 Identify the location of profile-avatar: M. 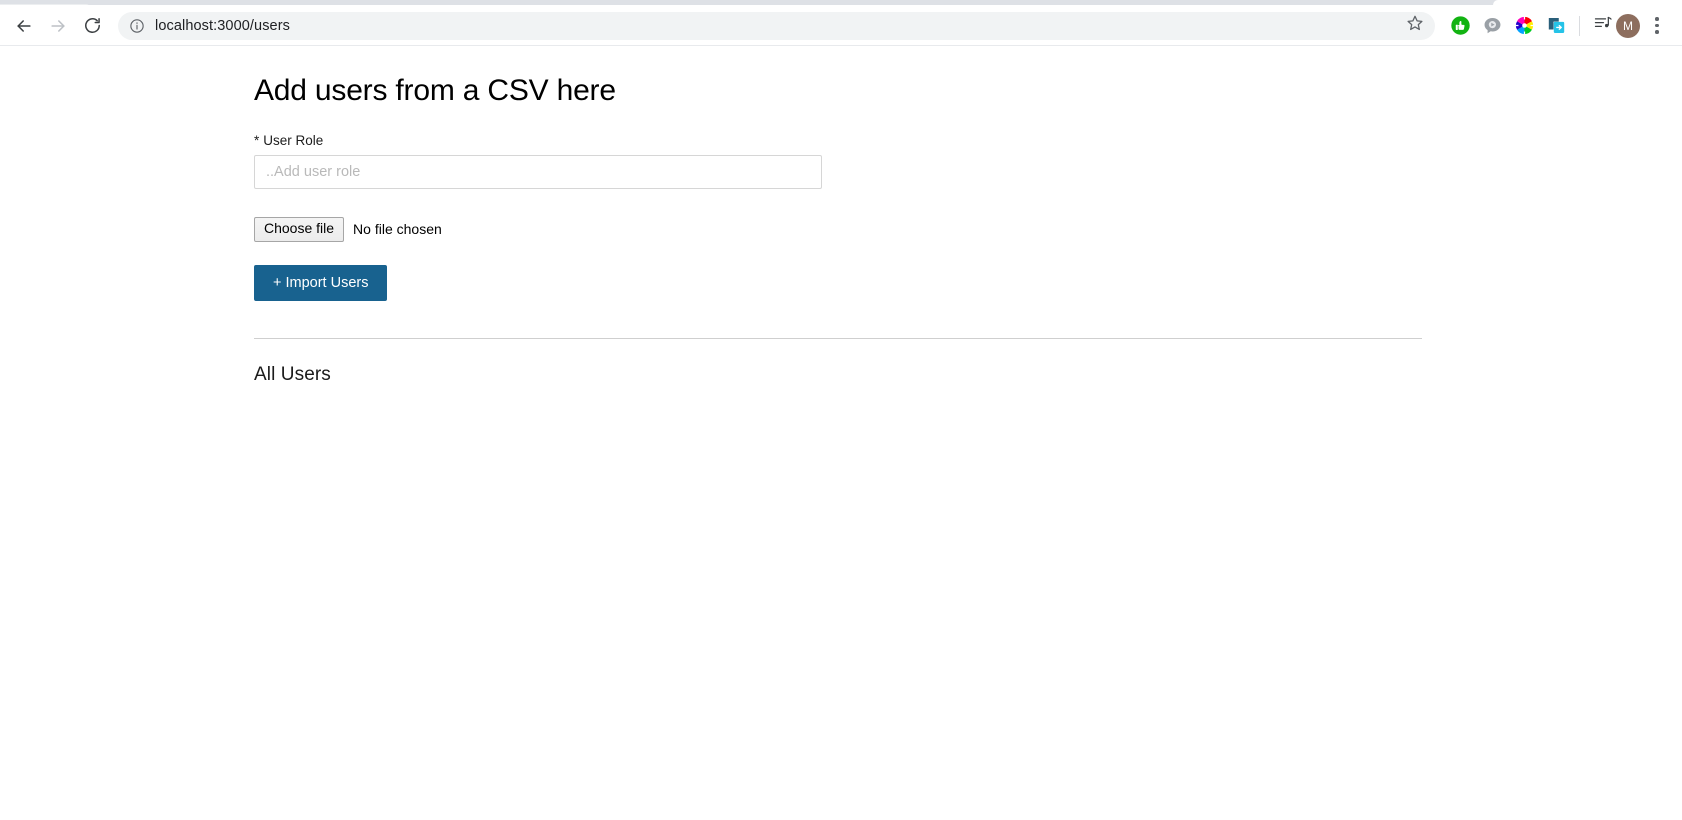
(1628, 25).